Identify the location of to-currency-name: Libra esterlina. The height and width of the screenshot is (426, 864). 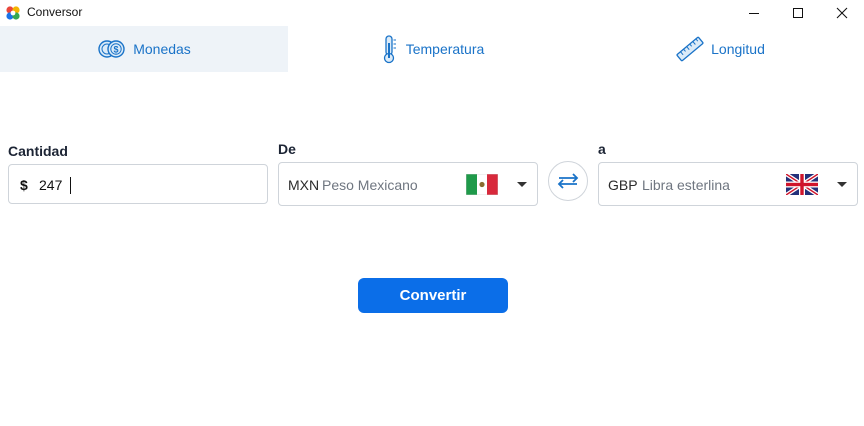
(686, 185).